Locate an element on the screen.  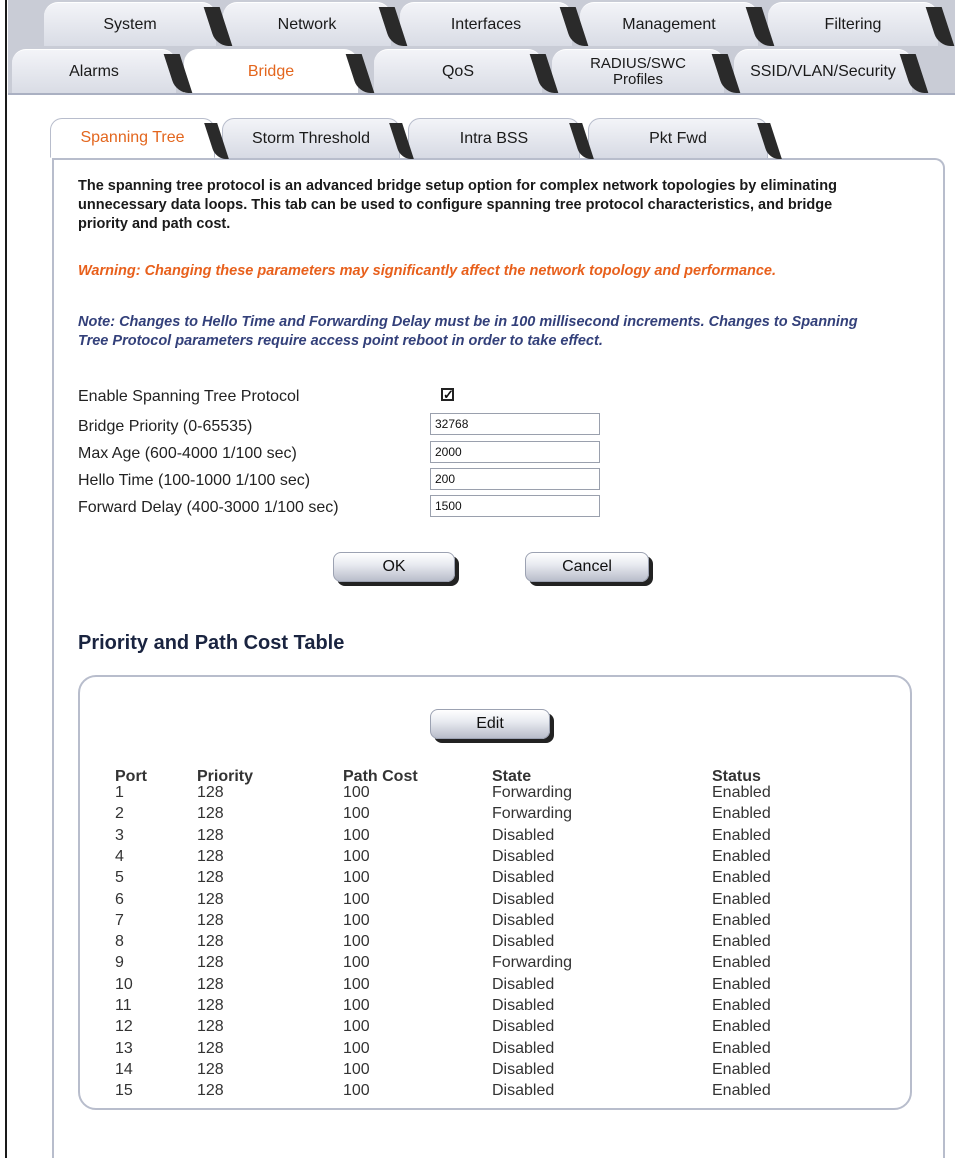
hello-time-input is located at coordinates (515, 479).